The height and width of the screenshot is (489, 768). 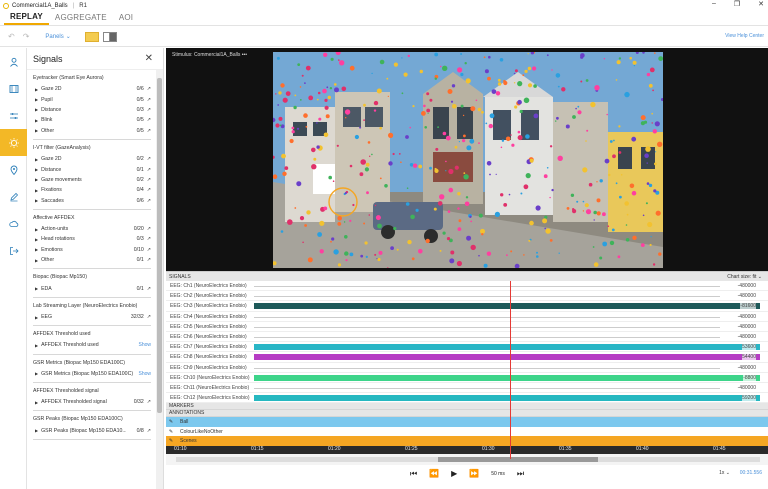 I want to click on signal-track: EEG: Ch7 (NeuroElectrics Enobio) 53600, so click(x=467, y=347).